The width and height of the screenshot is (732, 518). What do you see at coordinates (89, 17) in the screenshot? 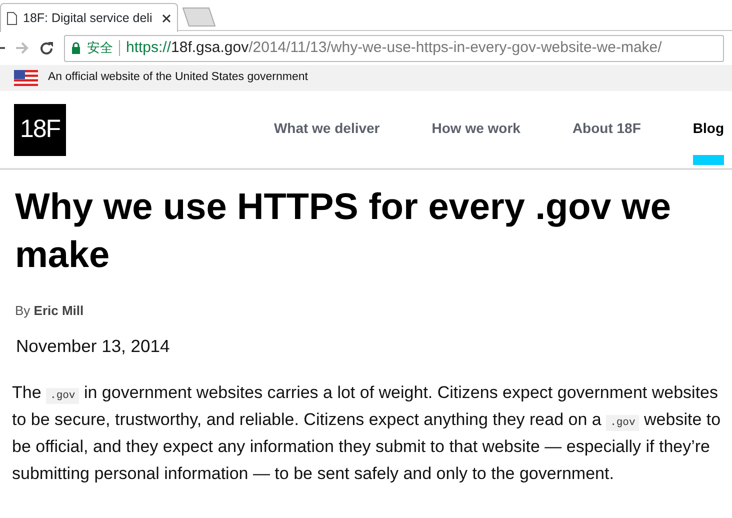
I see `browser-tab: 18F: Digital service deli` at bounding box center [89, 17].